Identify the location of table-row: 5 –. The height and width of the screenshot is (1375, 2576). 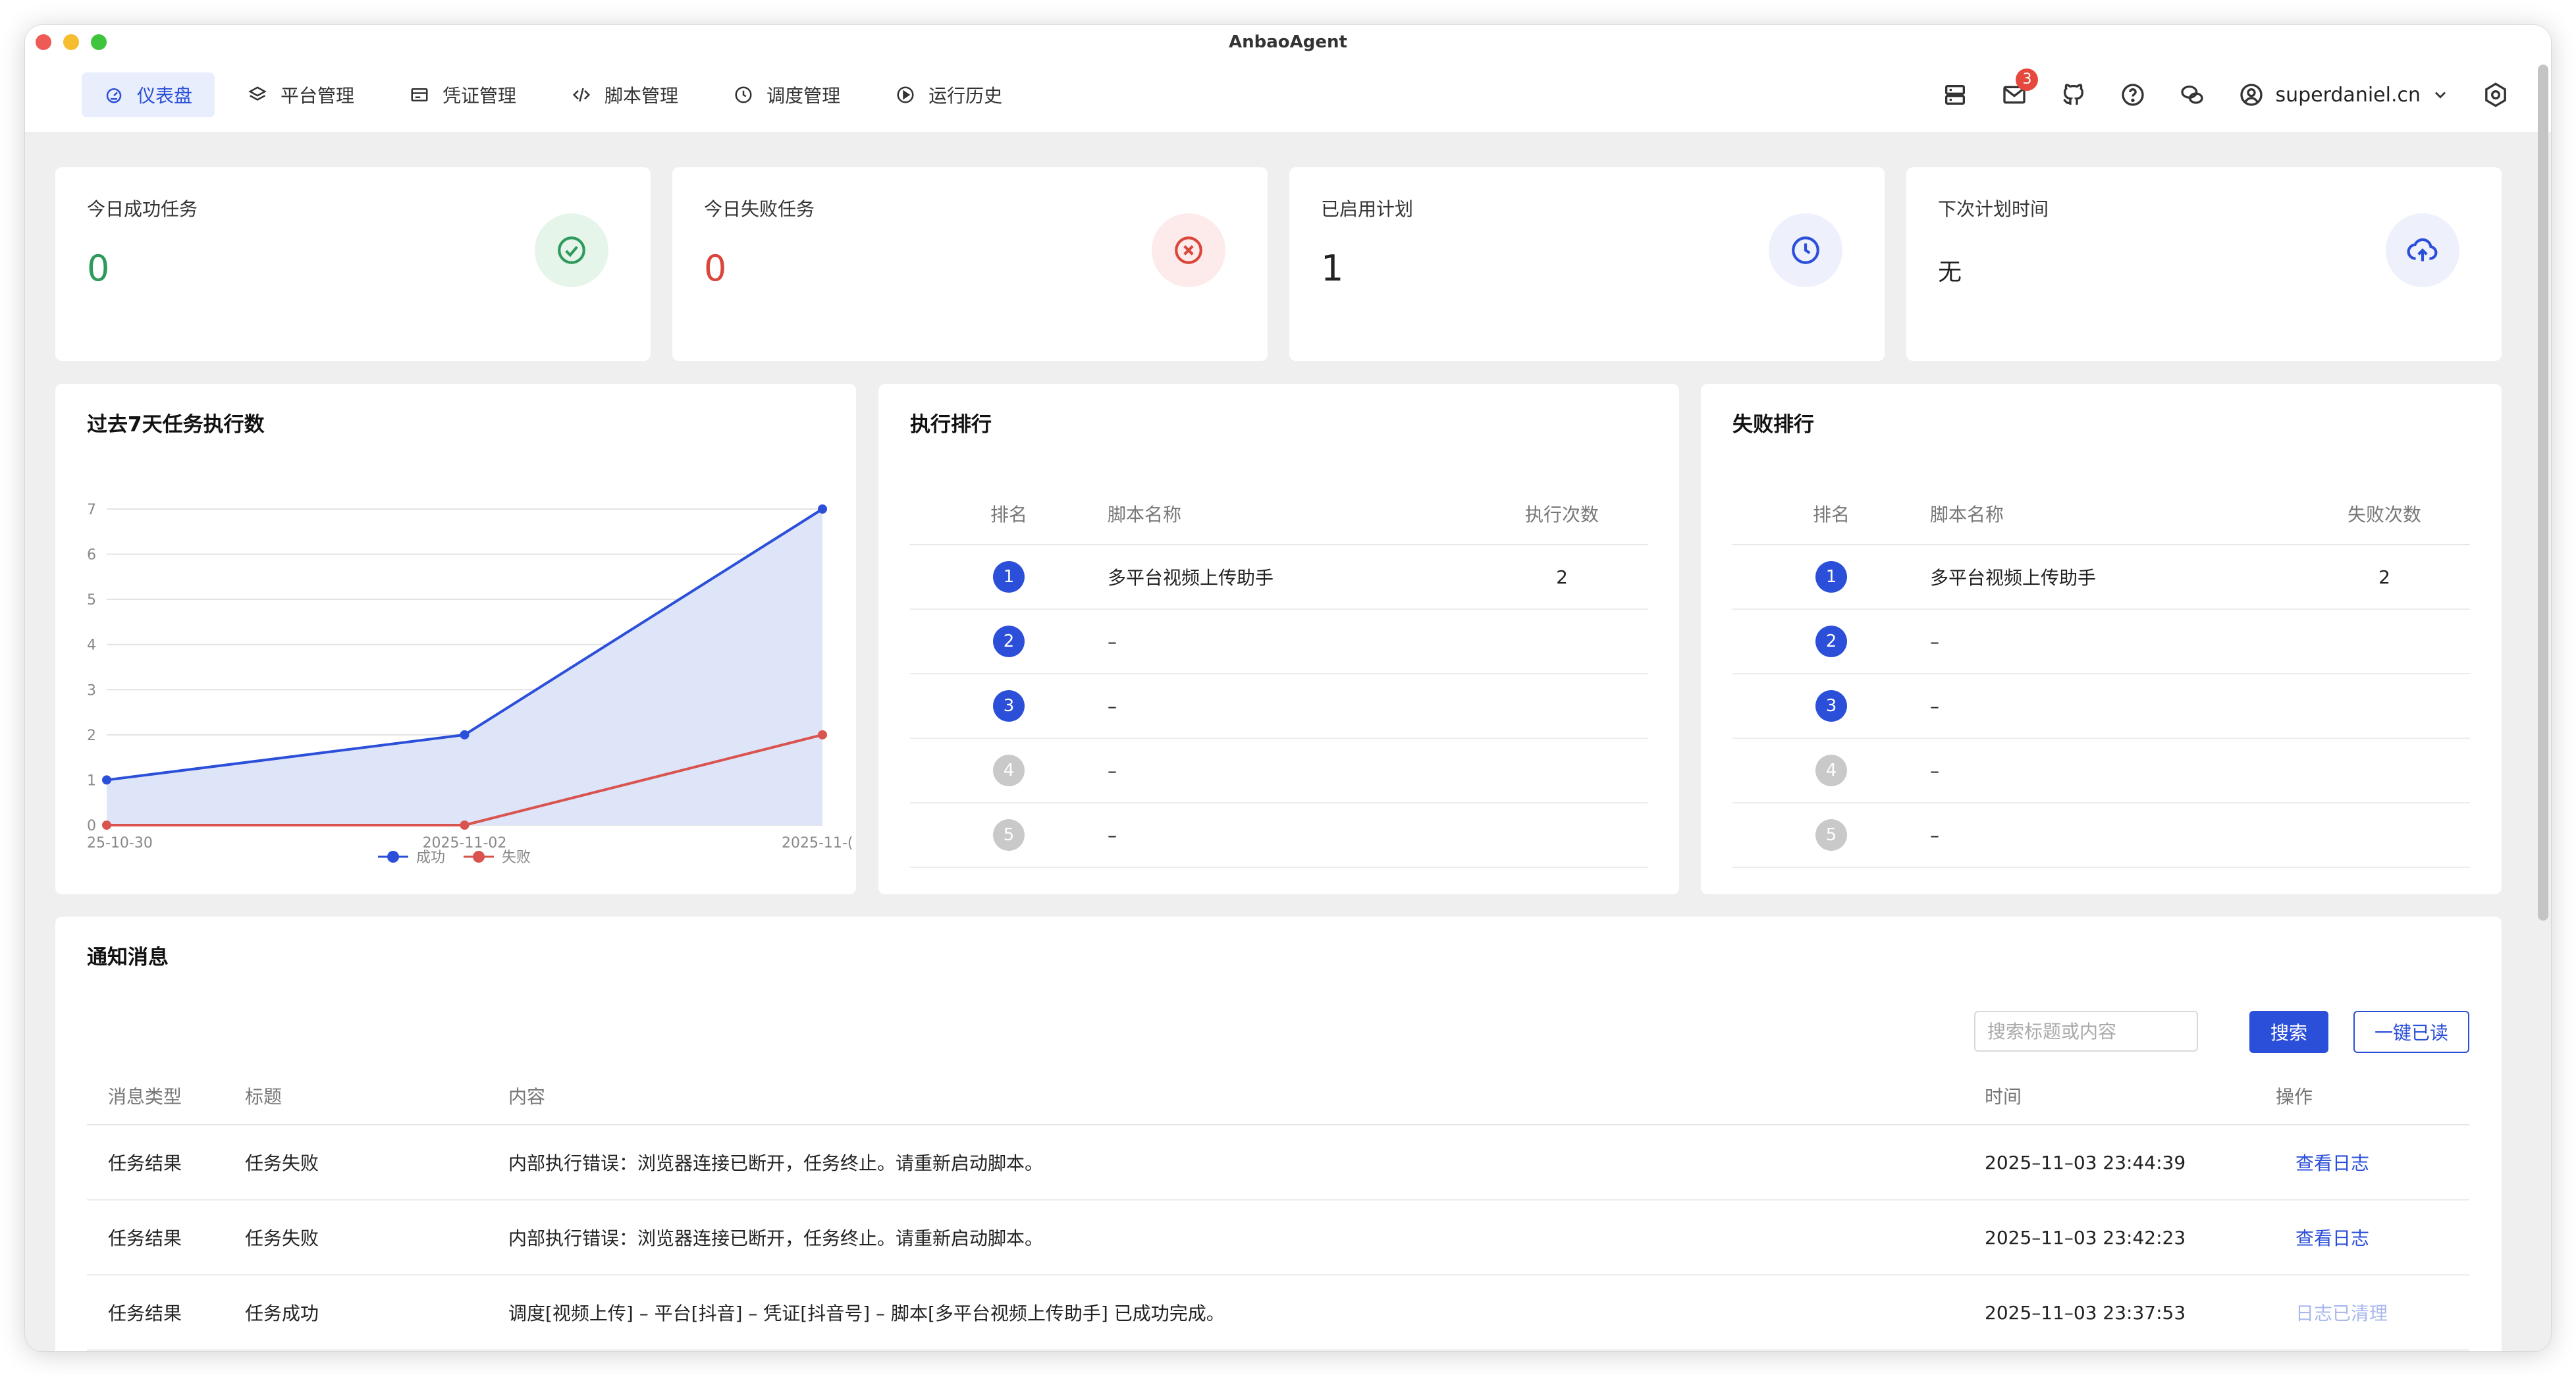
(2101, 836).